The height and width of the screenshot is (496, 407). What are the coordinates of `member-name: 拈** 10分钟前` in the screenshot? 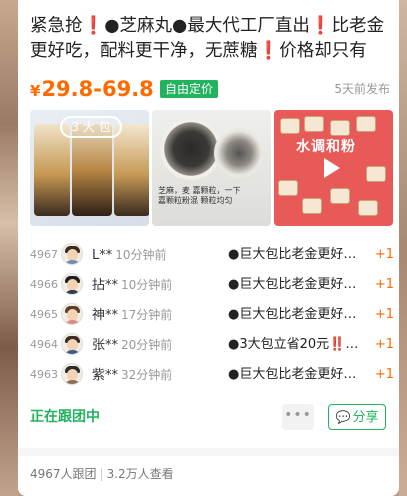 It's located at (132, 285).